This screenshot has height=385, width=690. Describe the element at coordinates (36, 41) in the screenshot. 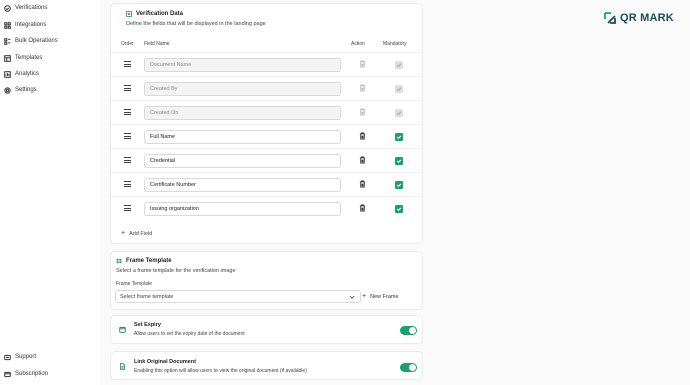

I see `sidebar-item-label: Bulk Operations` at that location.